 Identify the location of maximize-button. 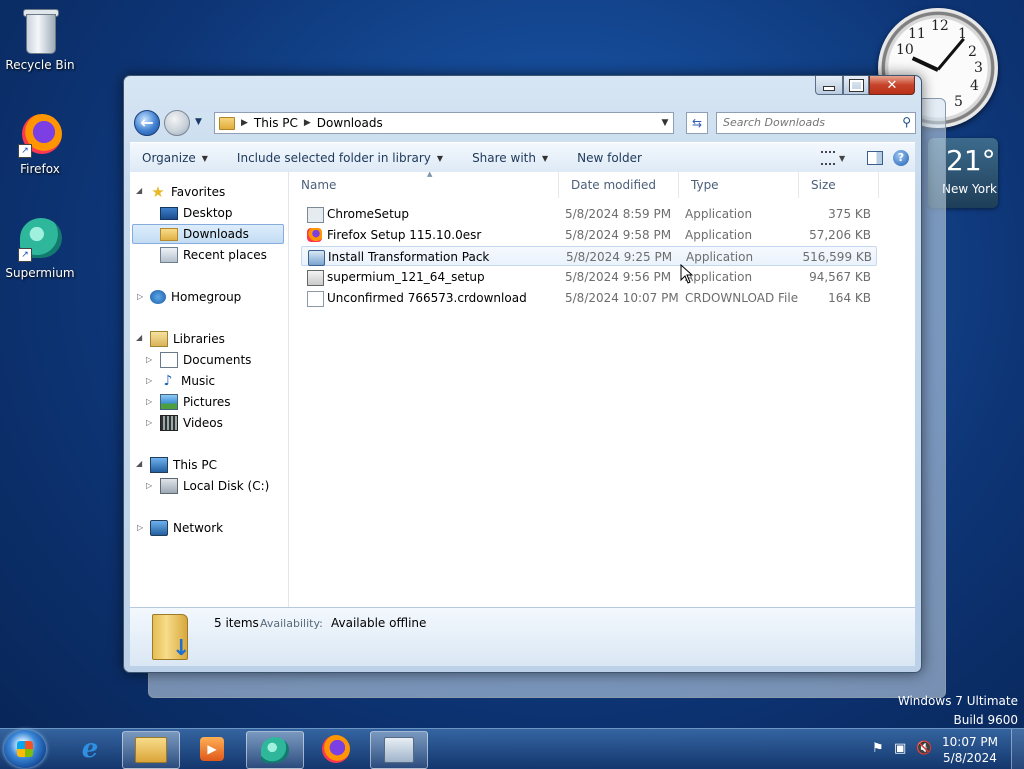
(856, 85).